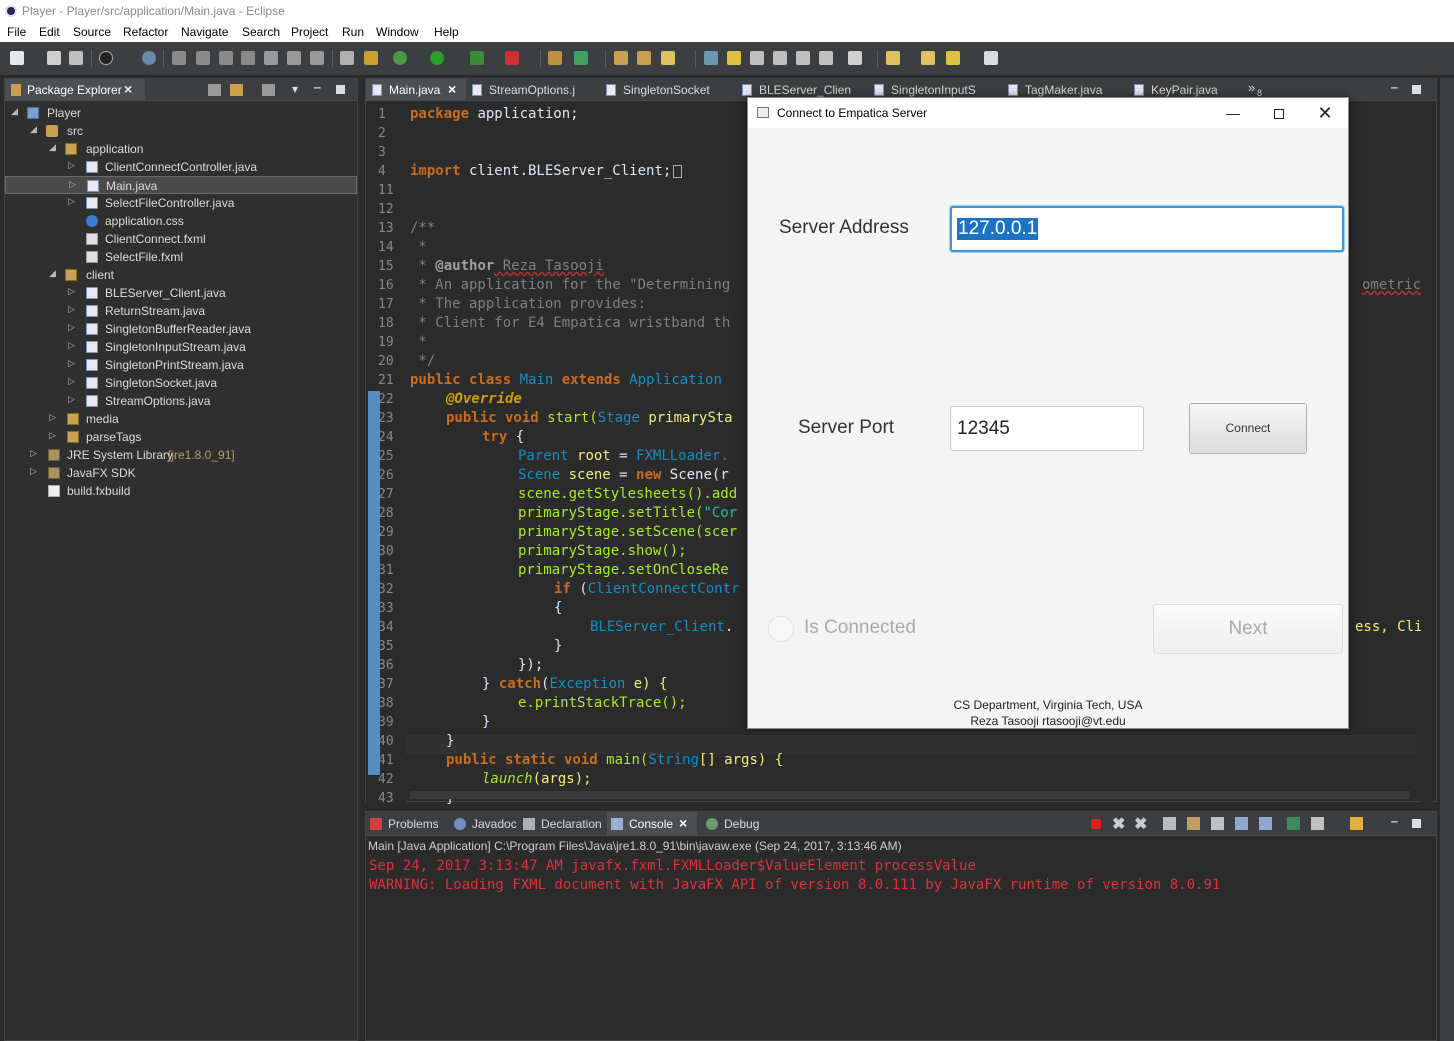 The width and height of the screenshot is (1454, 1041). Describe the element at coordinates (294, 58) in the screenshot. I see `step-over-icon` at that location.